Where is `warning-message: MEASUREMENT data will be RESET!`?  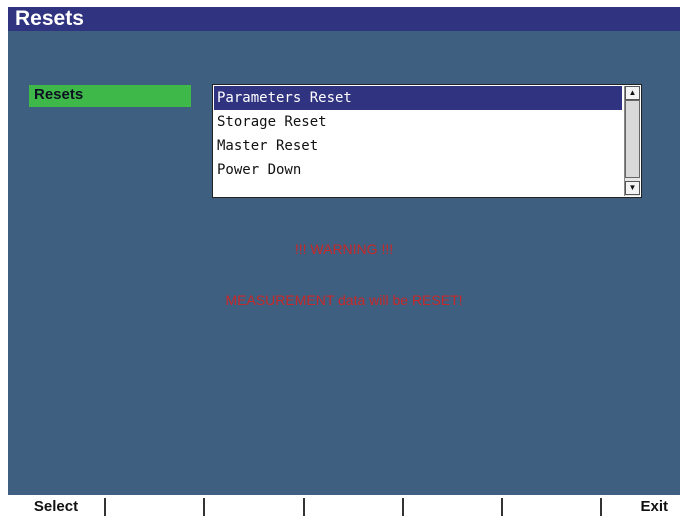 warning-message: MEASUREMENT data will be RESET! is located at coordinates (344, 300).